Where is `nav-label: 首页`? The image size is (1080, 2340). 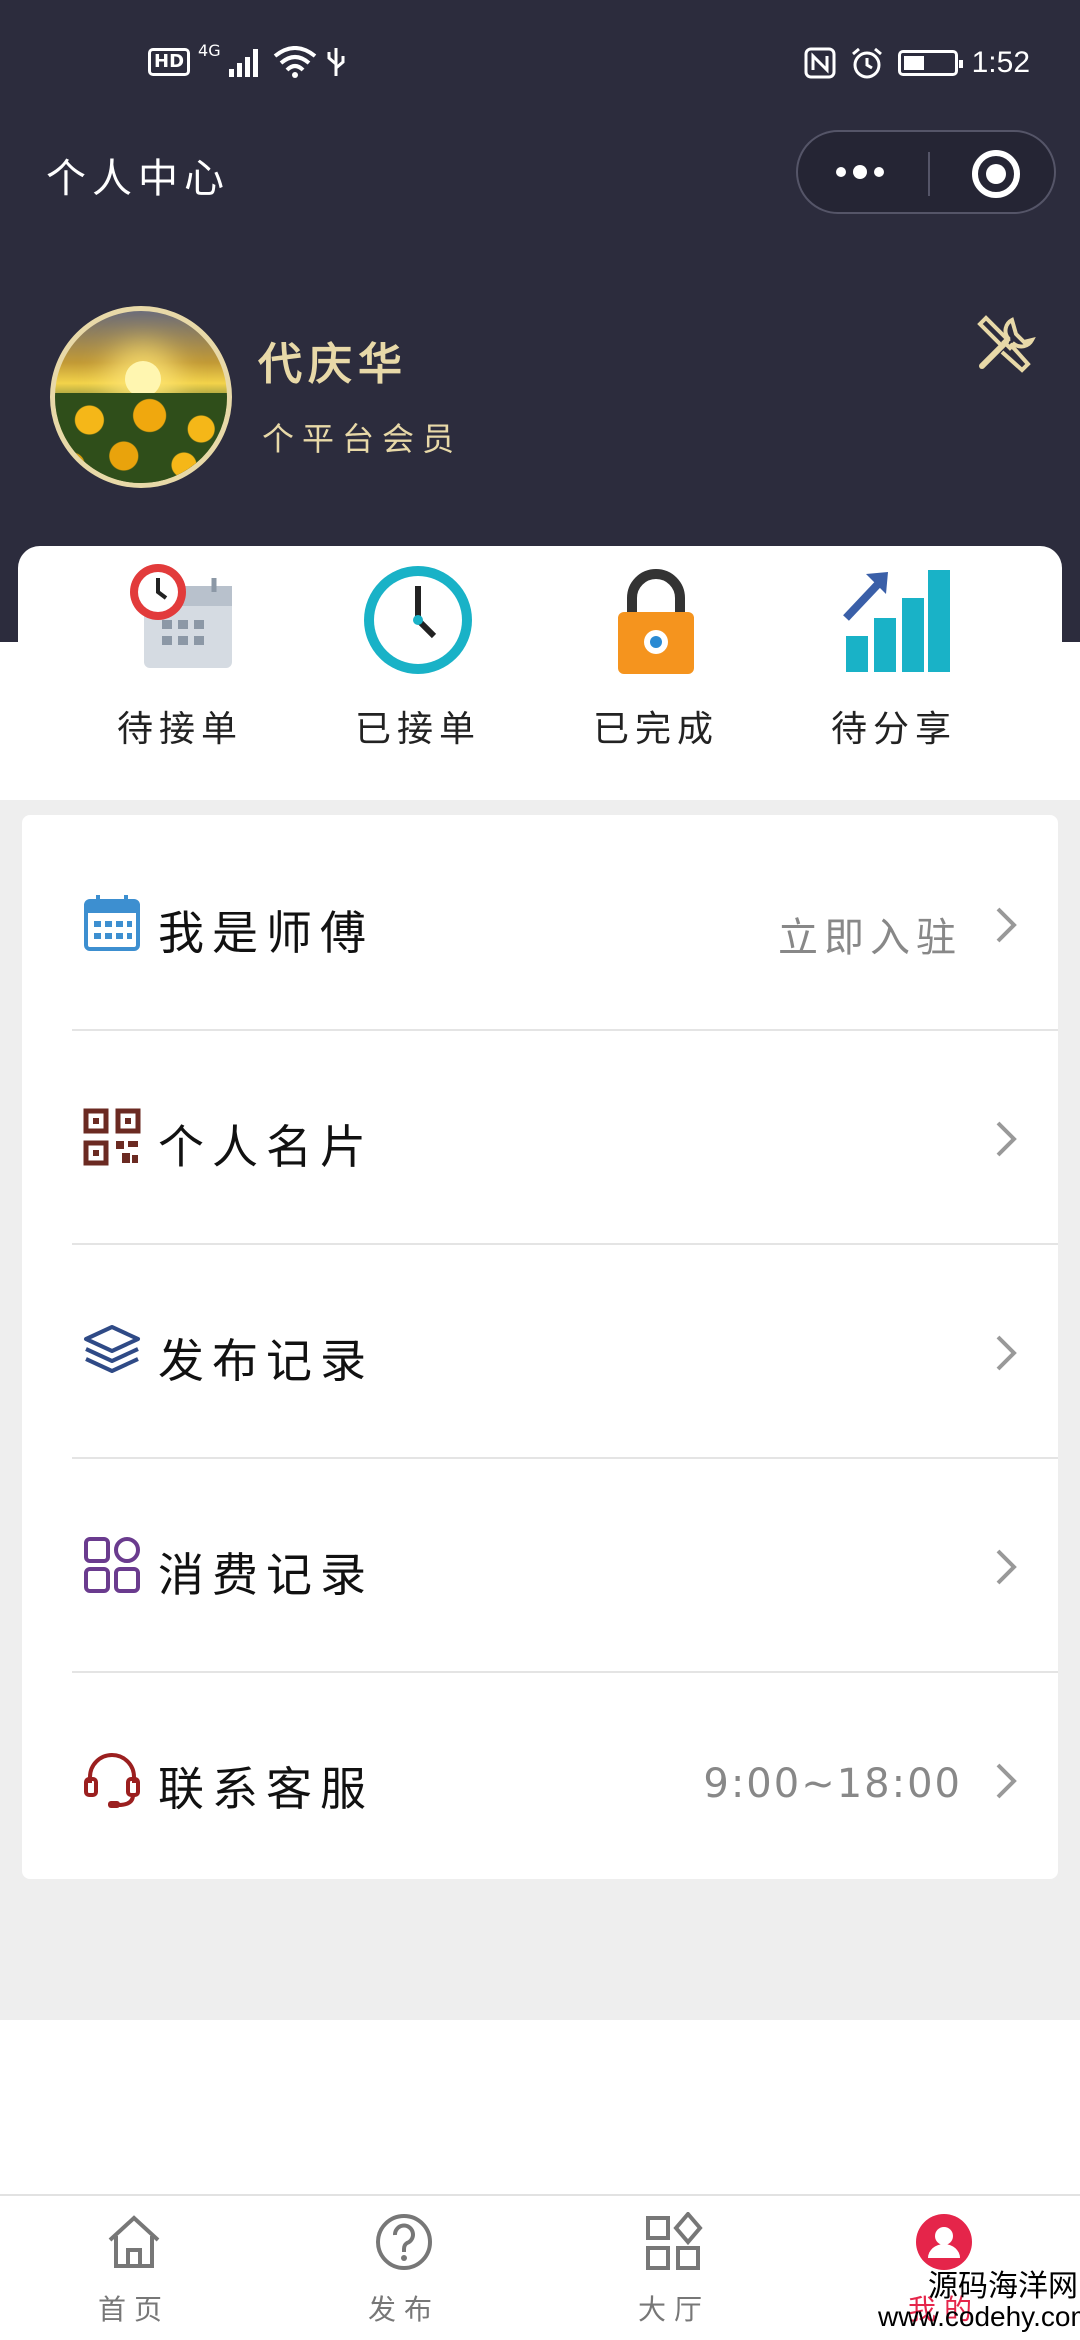 nav-label: 首页 is located at coordinates (133, 2309).